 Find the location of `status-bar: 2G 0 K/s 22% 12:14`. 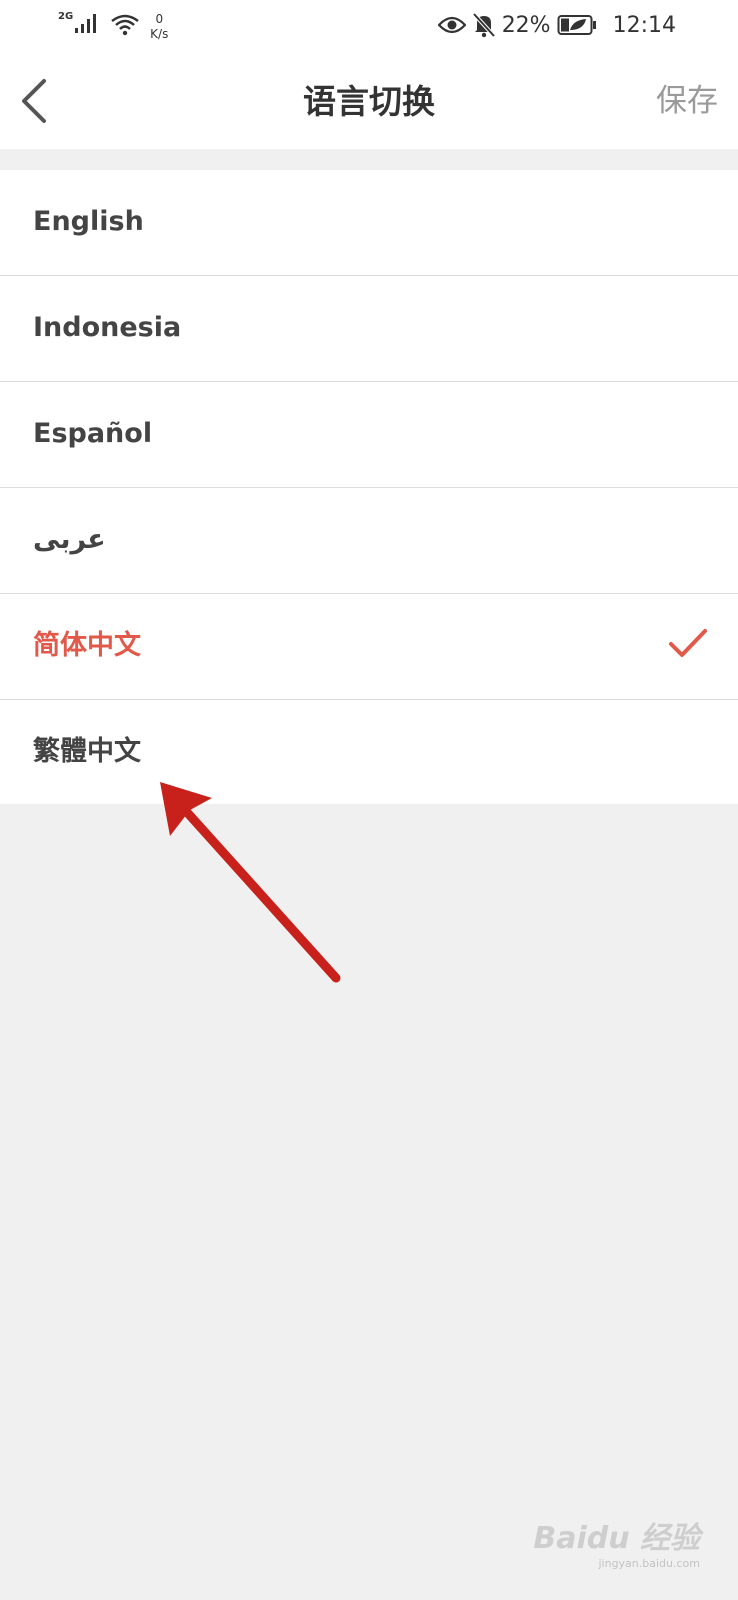

status-bar: 2G 0 K/s 22% 12:14 is located at coordinates (369, 27).